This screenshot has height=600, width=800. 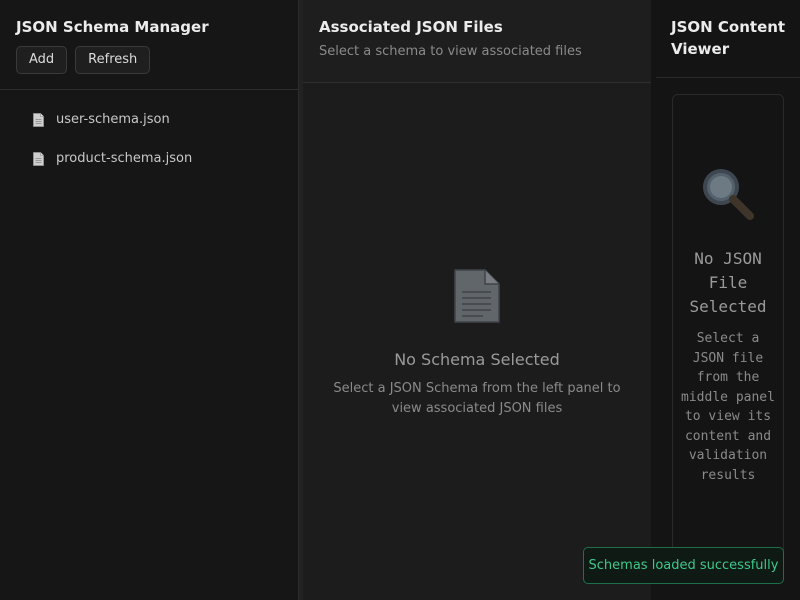 What do you see at coordinates (683, 565) in the screenshot?
I see `success-toast: Schemas loaded successfully` at bounding box center [683, 565].